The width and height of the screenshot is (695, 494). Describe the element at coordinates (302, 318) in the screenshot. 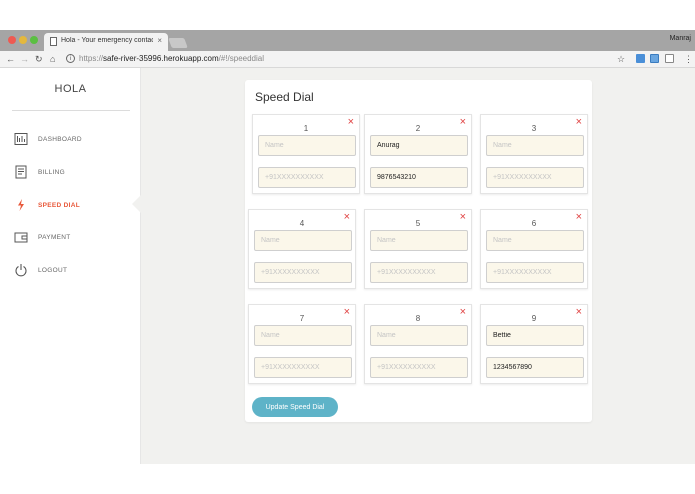

I see `slot-number: 7` at that location.